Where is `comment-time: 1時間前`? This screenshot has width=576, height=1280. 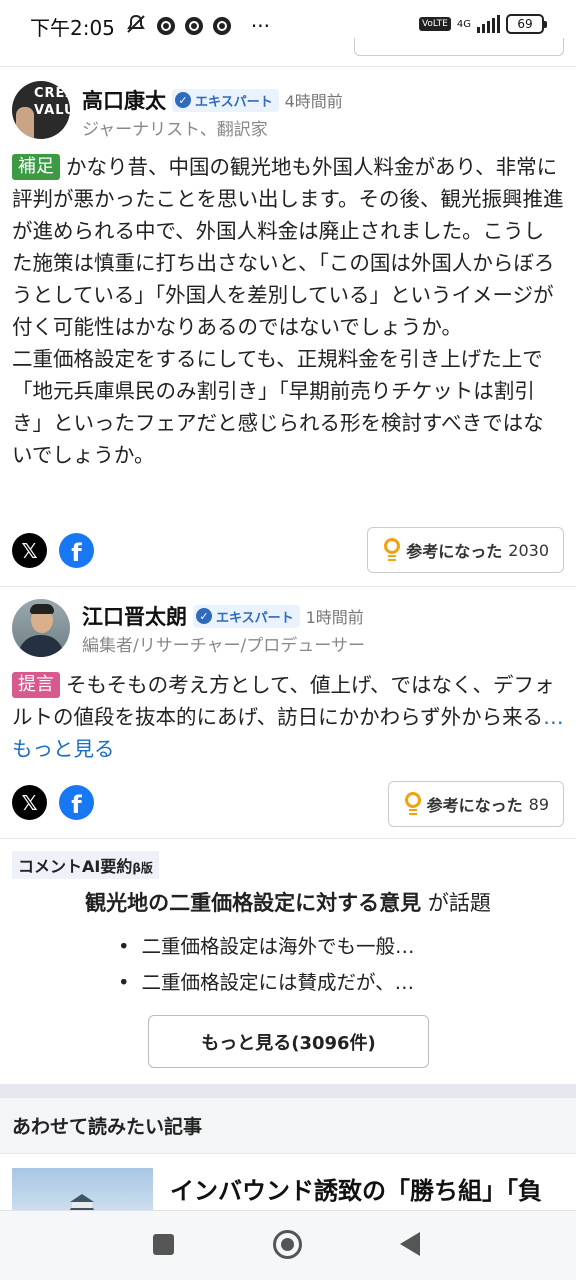 comment-time: 1時間前 is located at coordinates (334, 617).